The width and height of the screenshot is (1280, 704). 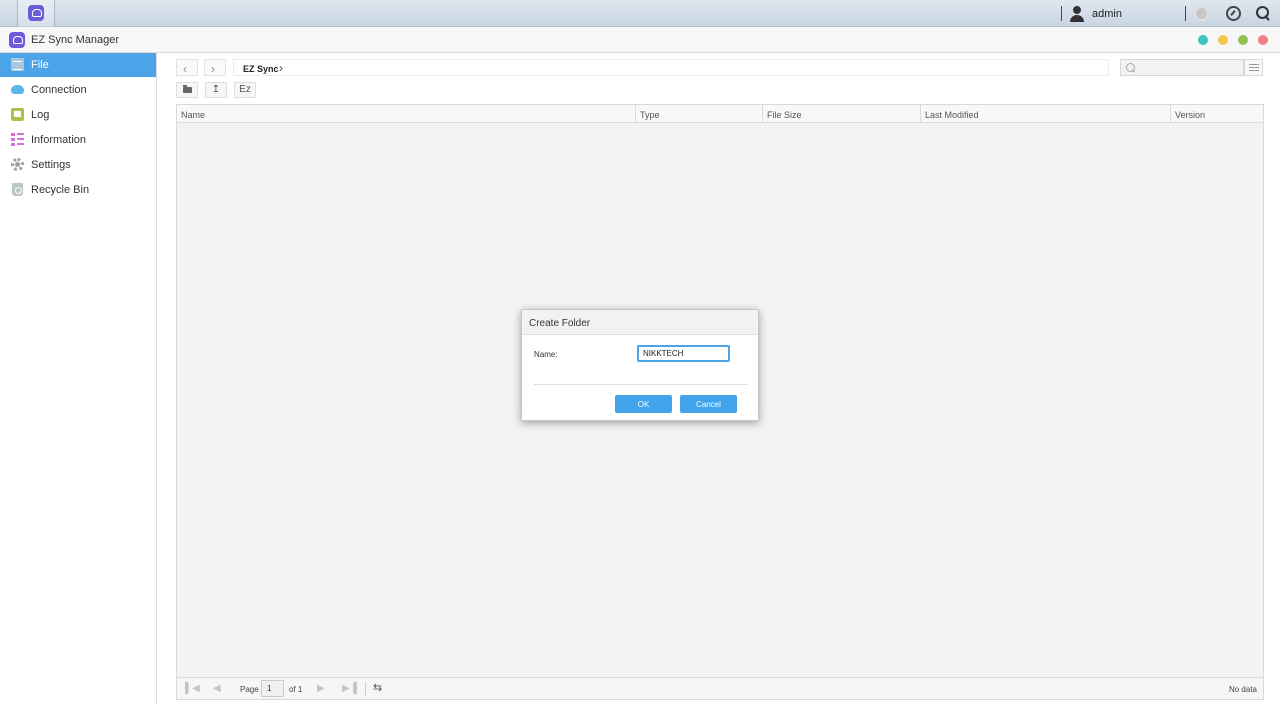 What do you see at coordinates (321, 688) in the screenshot?
I see `next-page-icon: ▶` at bounding box center [321, 688].